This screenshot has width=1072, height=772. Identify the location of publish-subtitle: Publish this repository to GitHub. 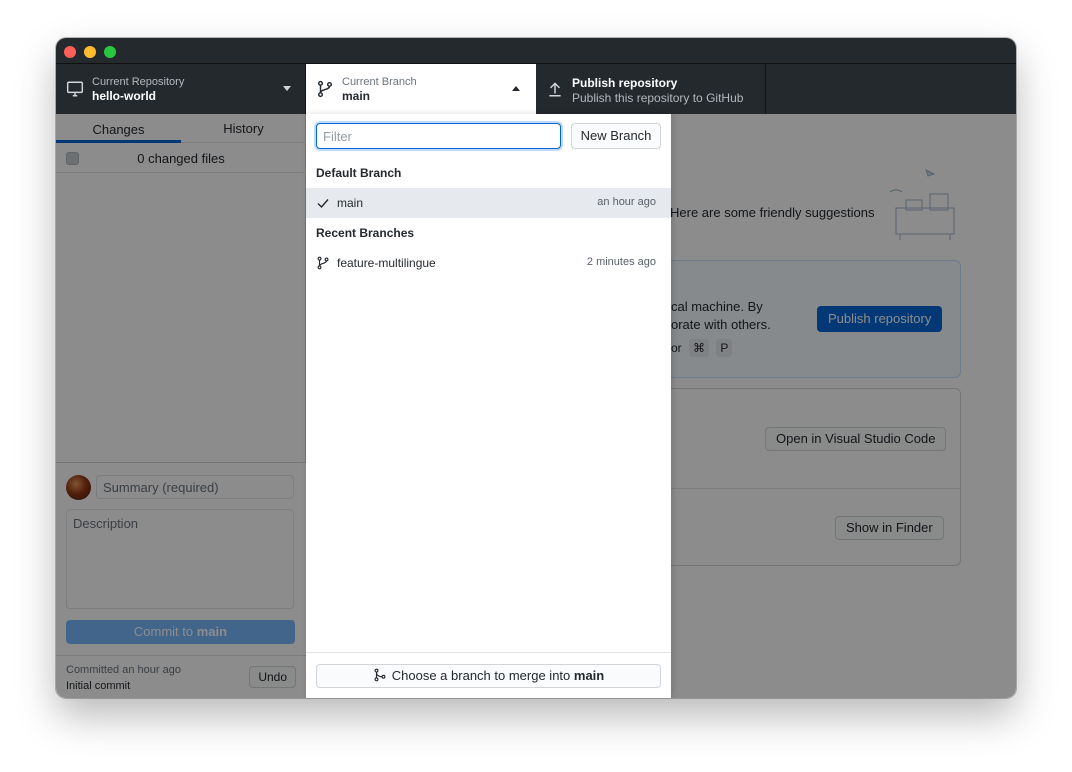
(658, 98).